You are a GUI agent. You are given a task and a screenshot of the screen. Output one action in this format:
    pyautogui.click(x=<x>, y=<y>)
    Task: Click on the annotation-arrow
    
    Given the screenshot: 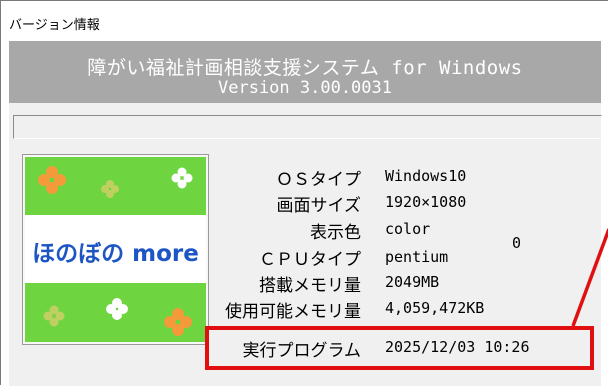 What is the action you would take?
    pyautogui.click(x=589, y=277)
    